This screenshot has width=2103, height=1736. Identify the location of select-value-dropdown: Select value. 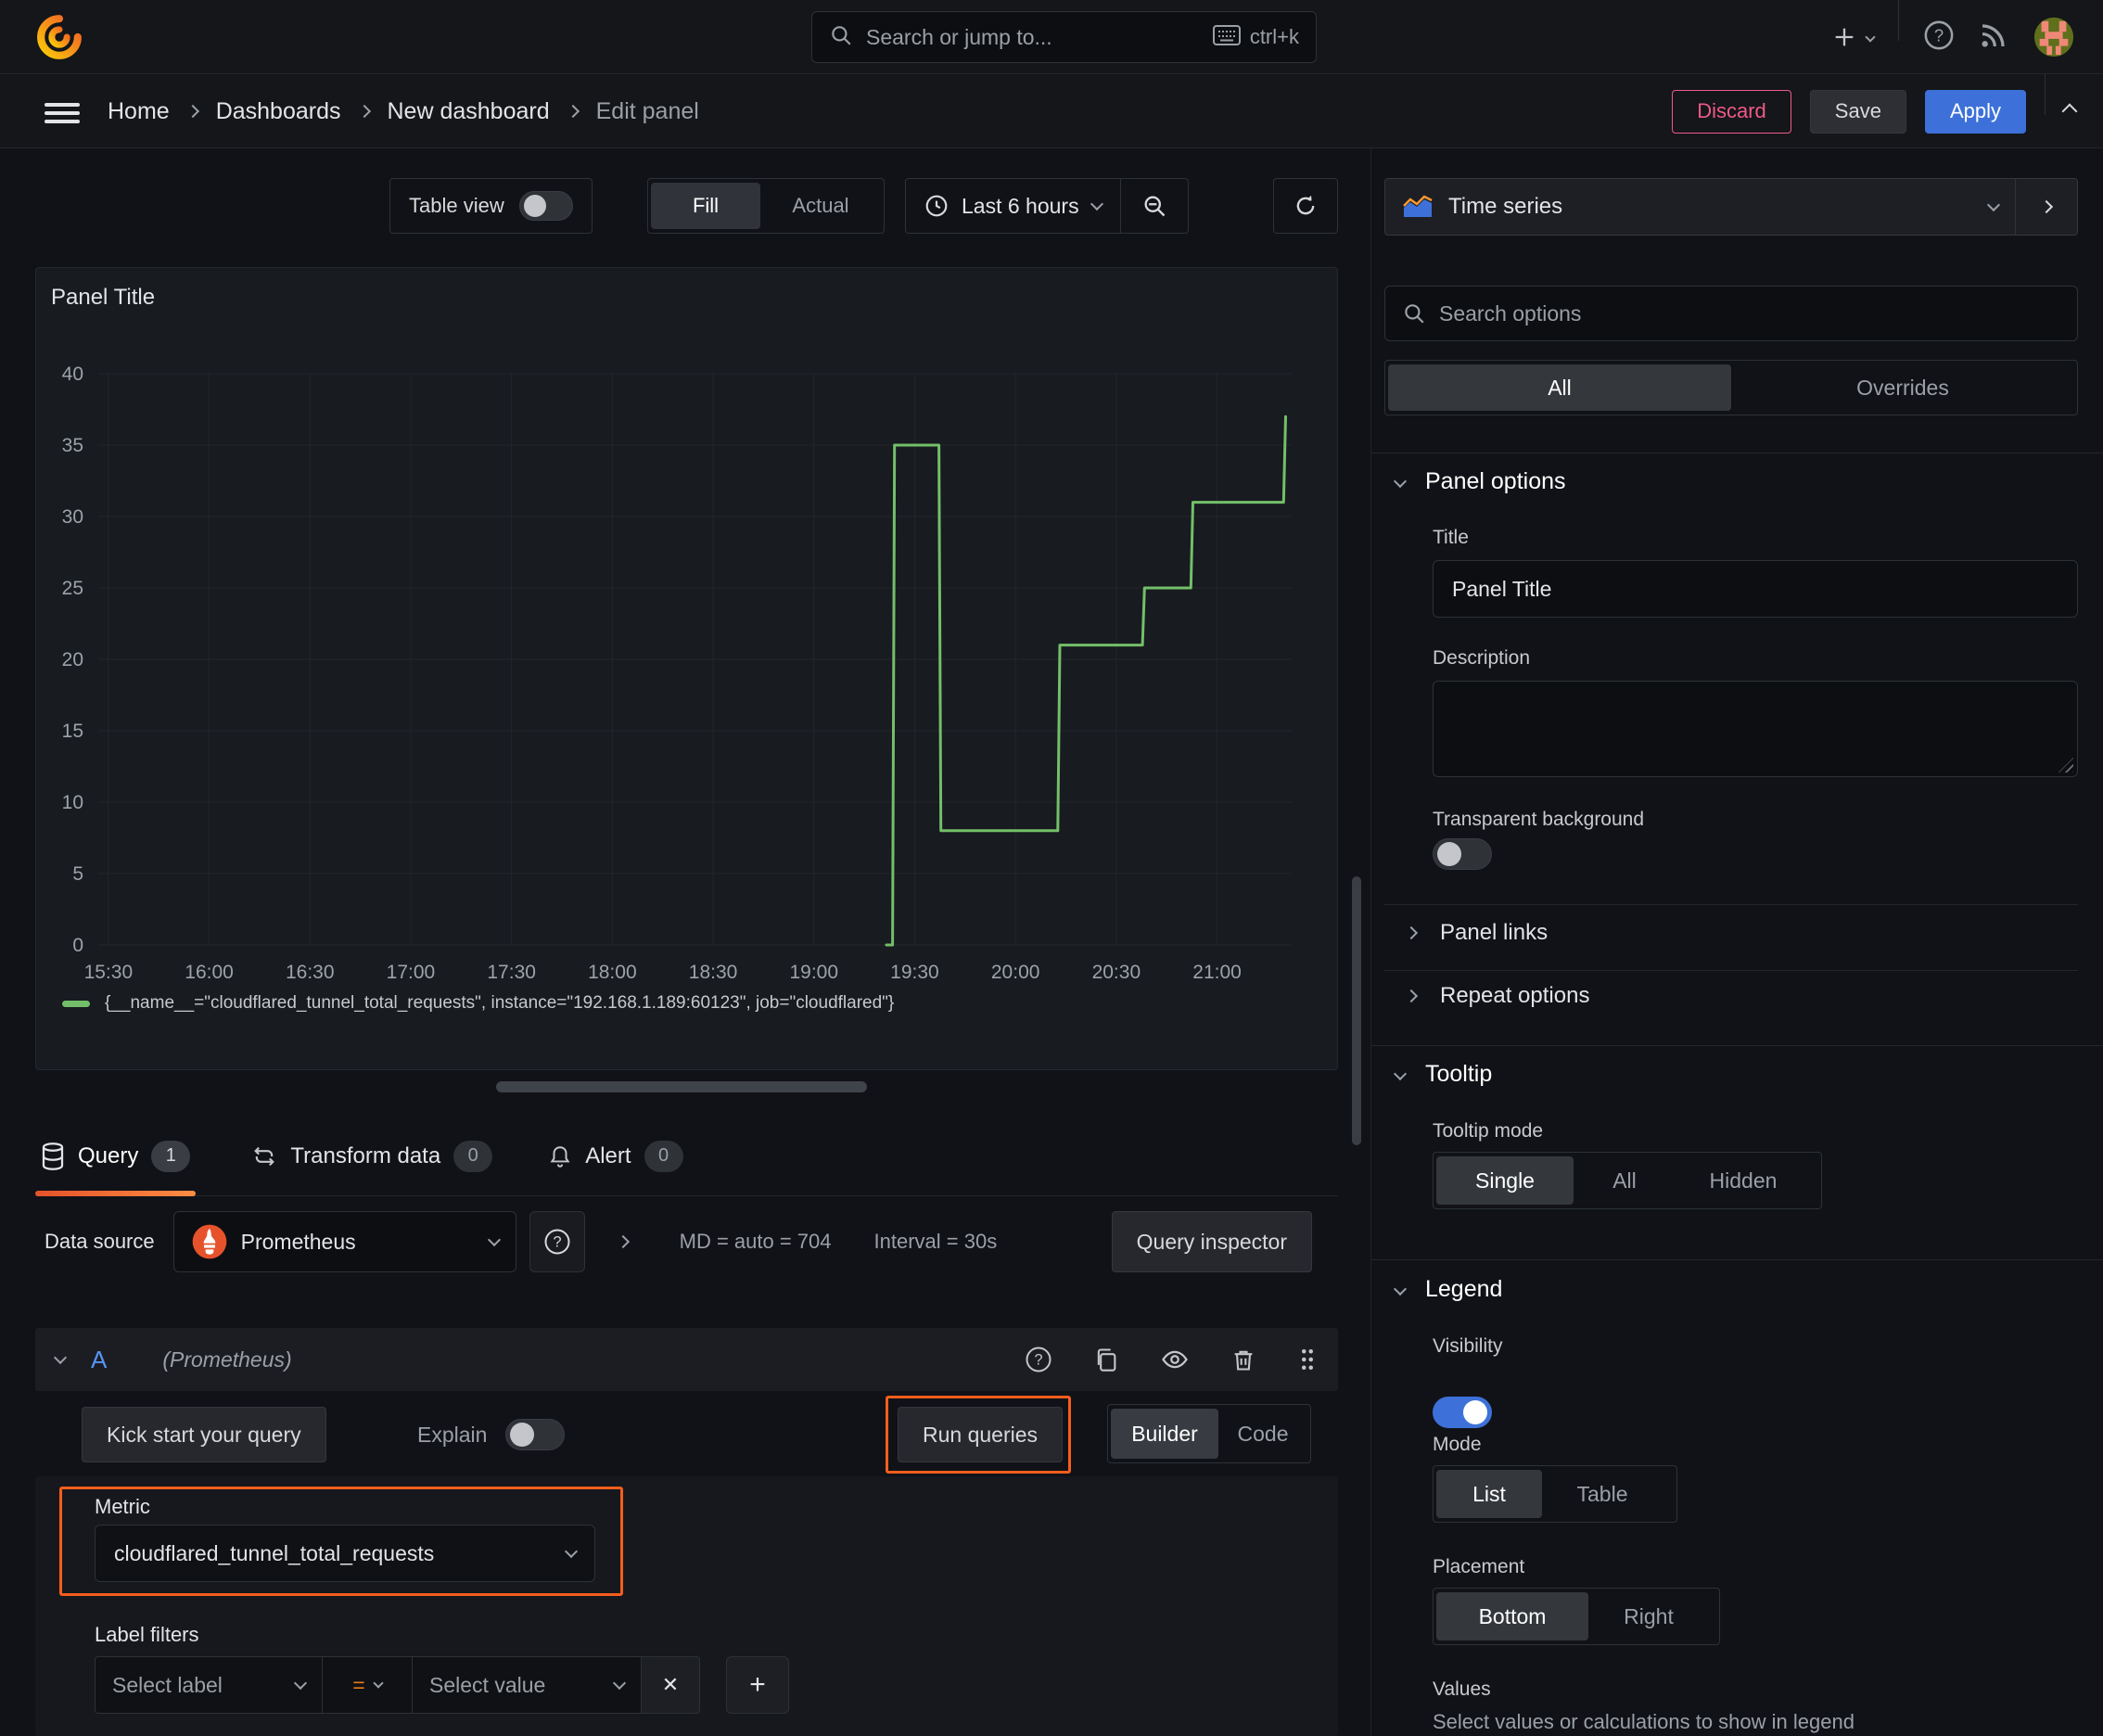
(527, 1685).